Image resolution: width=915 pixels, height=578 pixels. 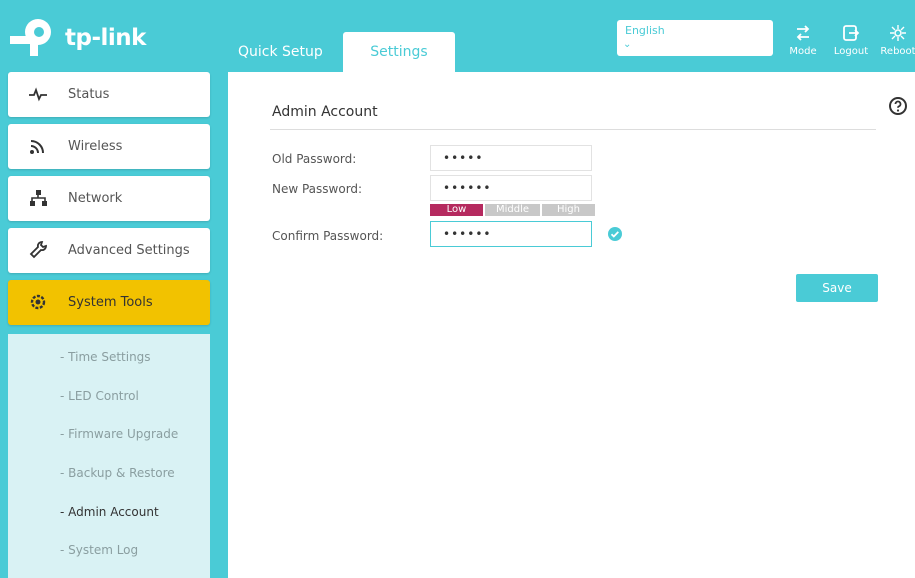 What do you see at coordinates (117, 473) in the screenshot?
I see `submenu-item-backup-restore: - Backup & Restore` at bounding box center [117, 473].